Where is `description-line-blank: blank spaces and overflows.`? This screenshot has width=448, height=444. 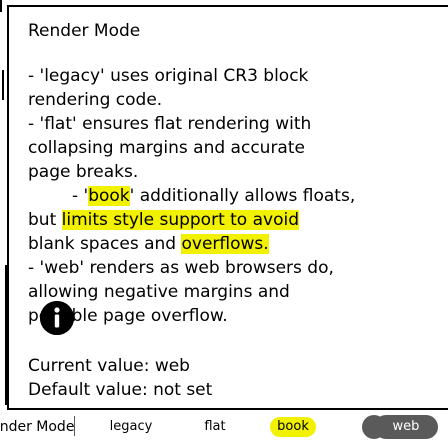 description-line-blank: blank spaces and overflows. is located at coordinates (148, 244).